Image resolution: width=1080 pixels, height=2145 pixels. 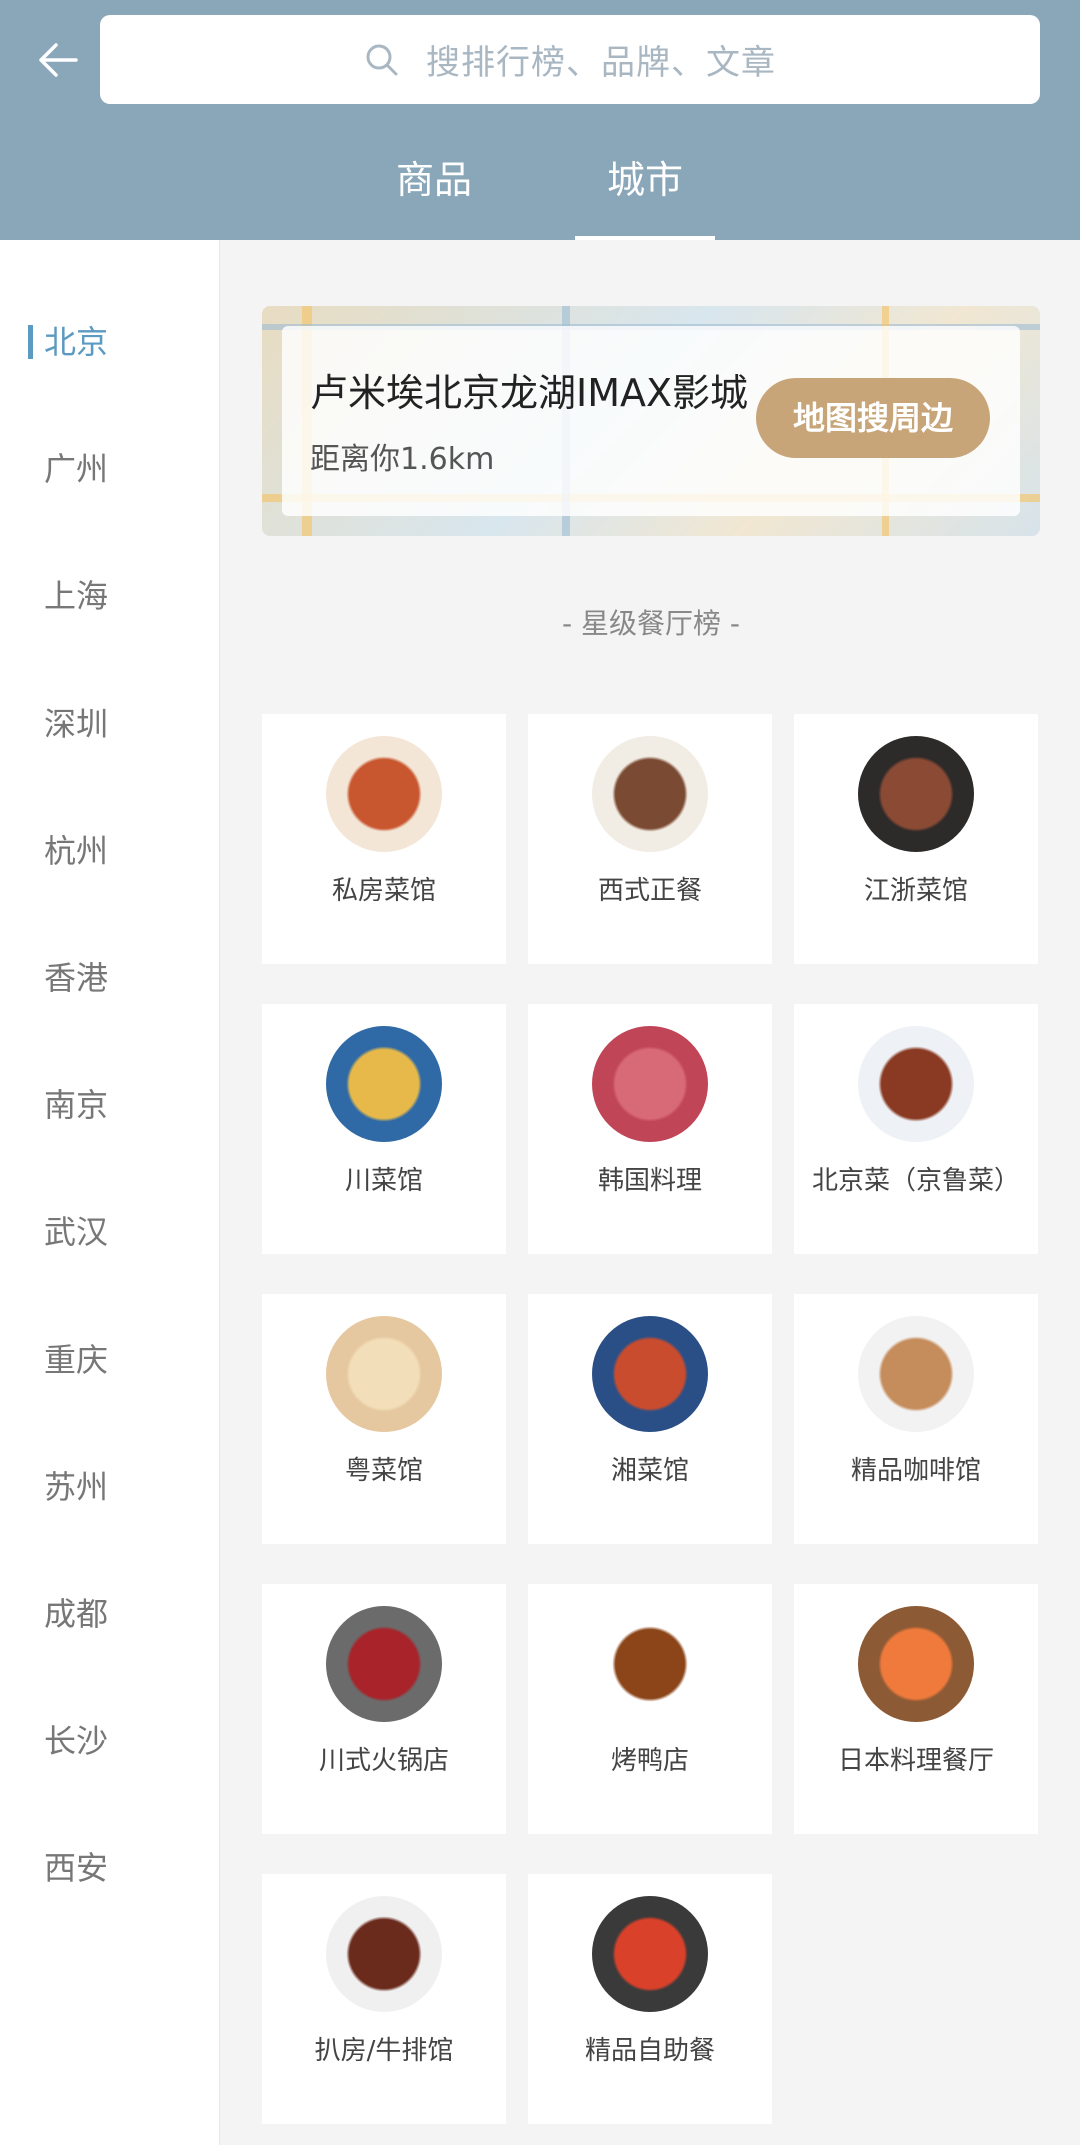 I want to click on category-card: 扒房/牛排馆, so click(x=384, y=1999).